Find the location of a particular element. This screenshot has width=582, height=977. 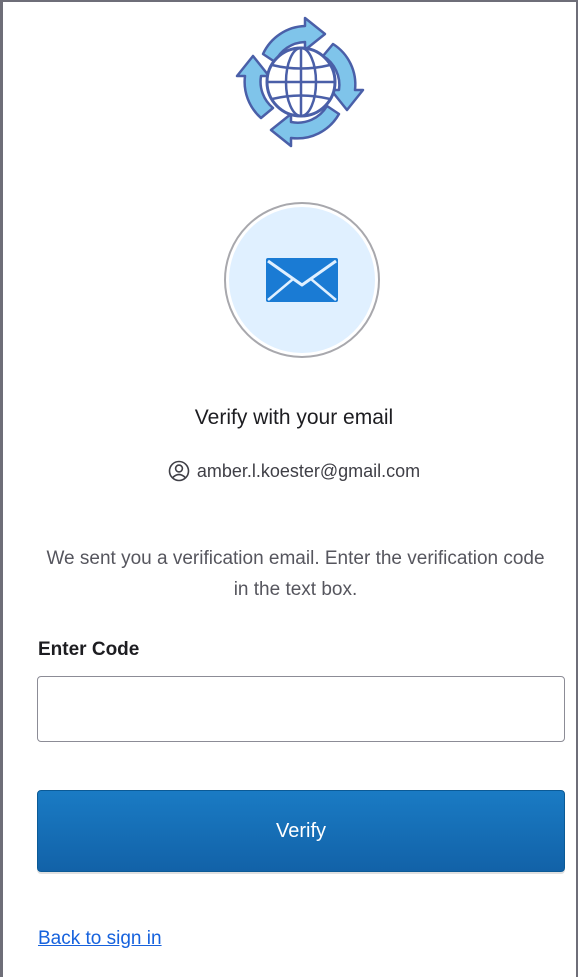

badge-inner is located at coordinates (302, 280).